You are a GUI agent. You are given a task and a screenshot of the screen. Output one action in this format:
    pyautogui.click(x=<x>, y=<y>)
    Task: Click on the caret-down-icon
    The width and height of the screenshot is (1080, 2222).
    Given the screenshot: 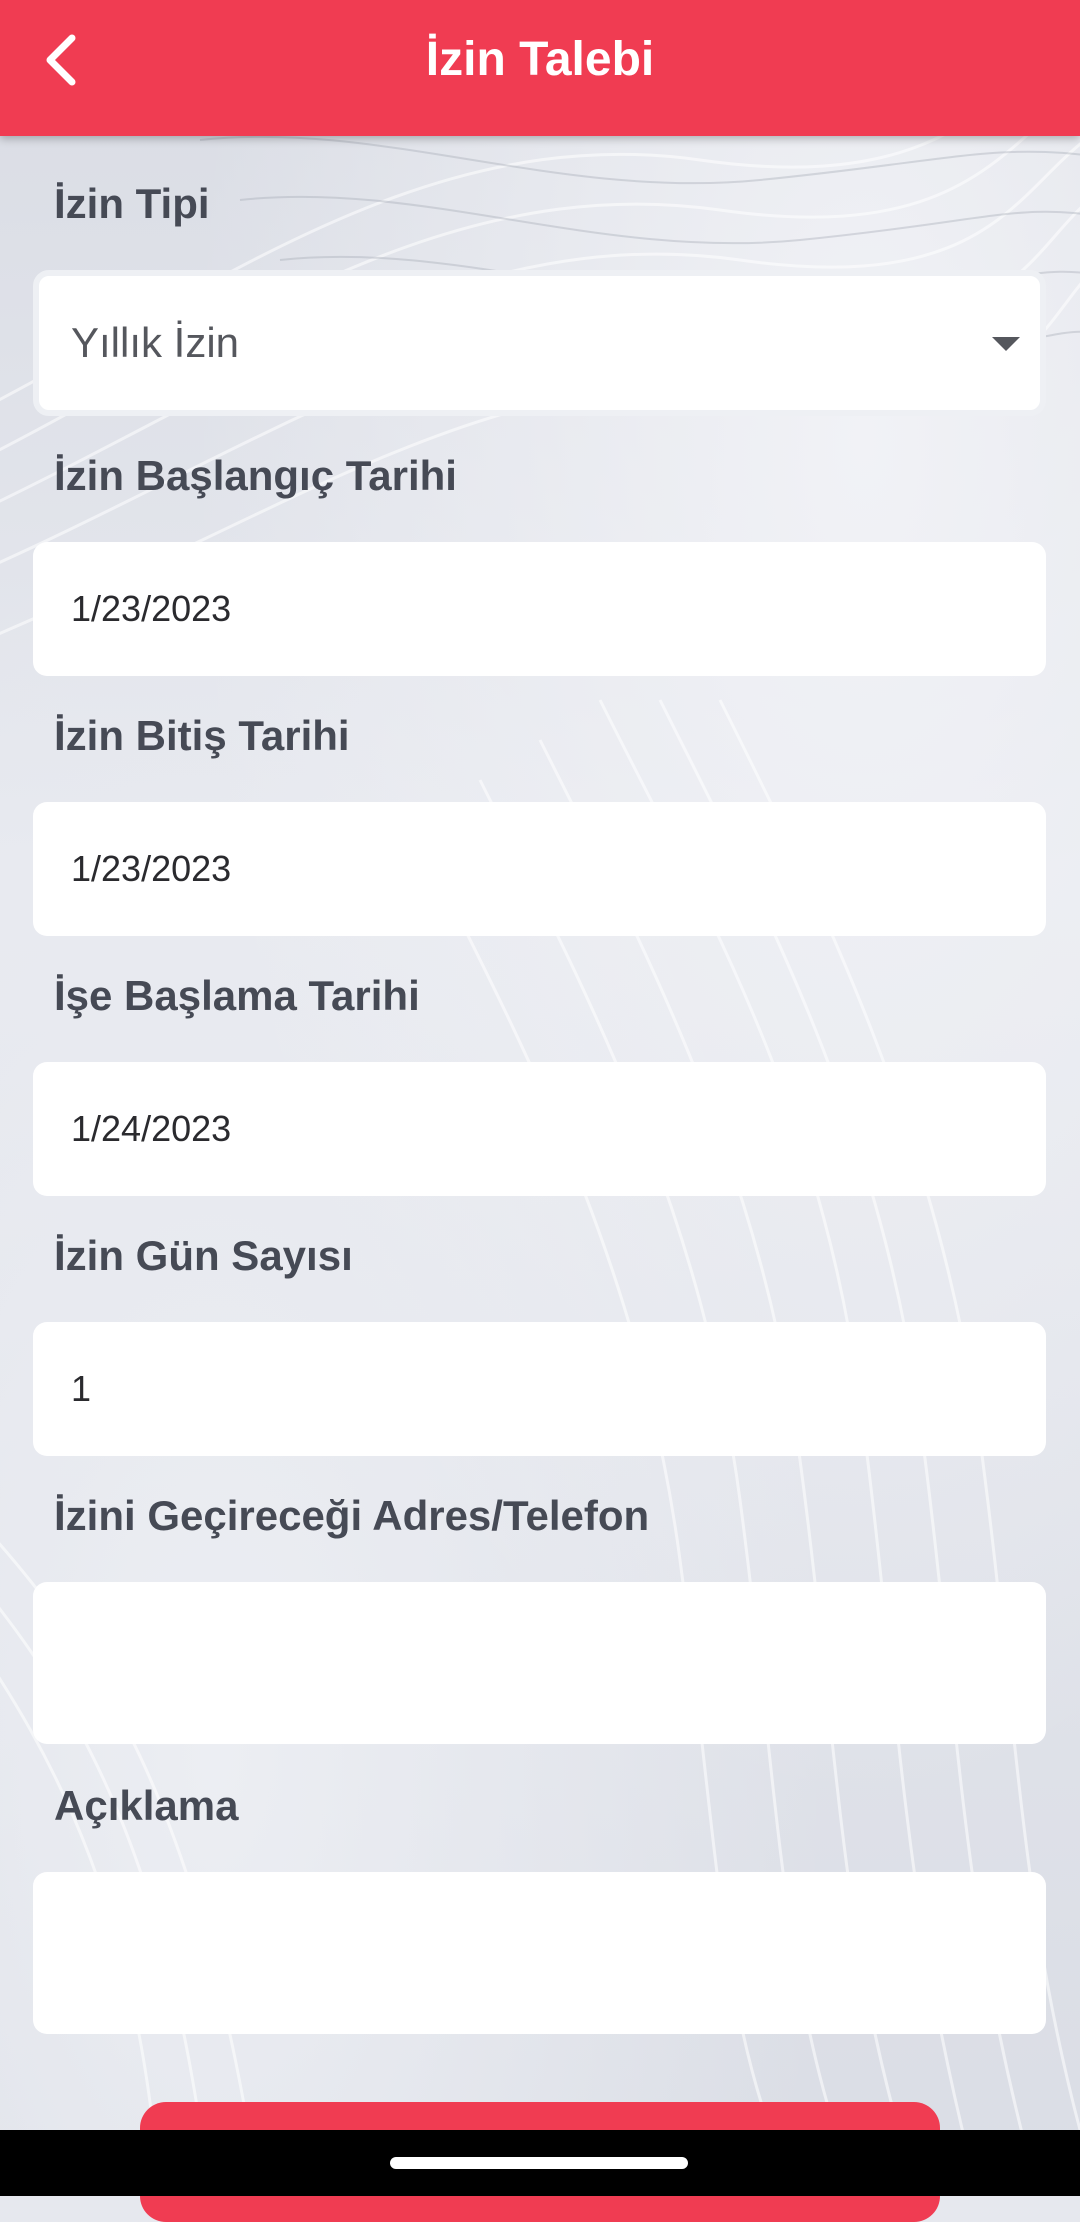 What is the action you would take?
    pyautogui.click(x=1006, y=344)
    